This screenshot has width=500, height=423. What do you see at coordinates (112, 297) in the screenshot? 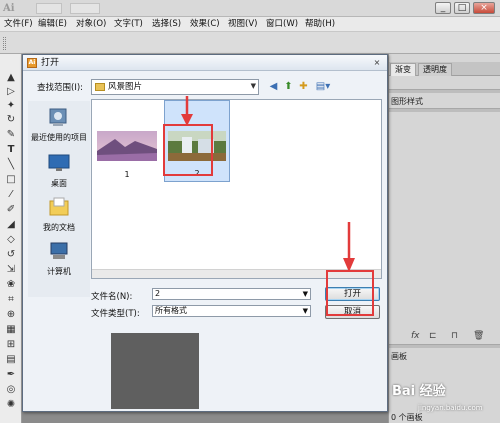
I see `filename-label: 文件名(N):` at bounding box center [112, 297].